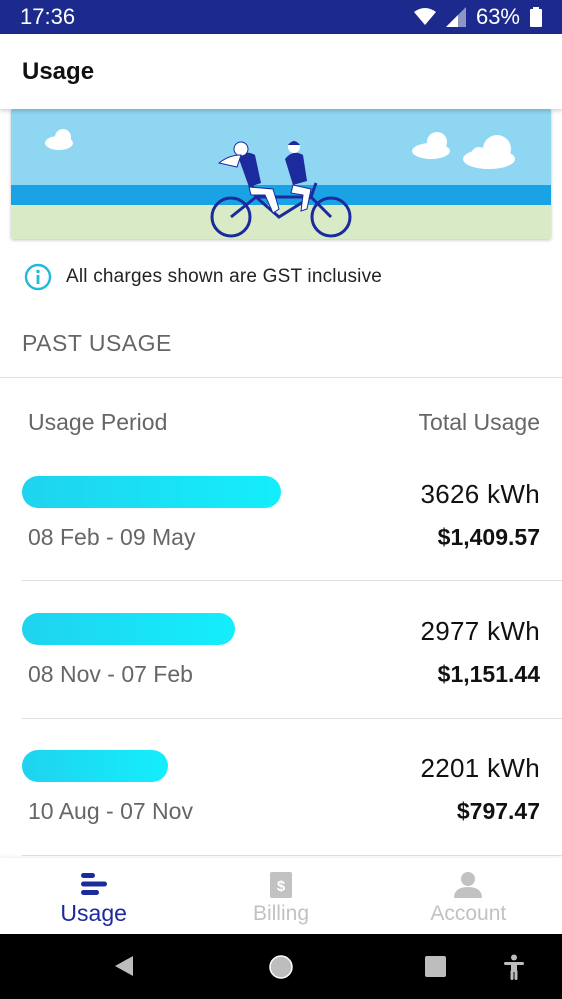 Image resolution: width=562 pixels, height=999 pixels. I want to click on nav-label-billing: Billing, so click(280, 913).